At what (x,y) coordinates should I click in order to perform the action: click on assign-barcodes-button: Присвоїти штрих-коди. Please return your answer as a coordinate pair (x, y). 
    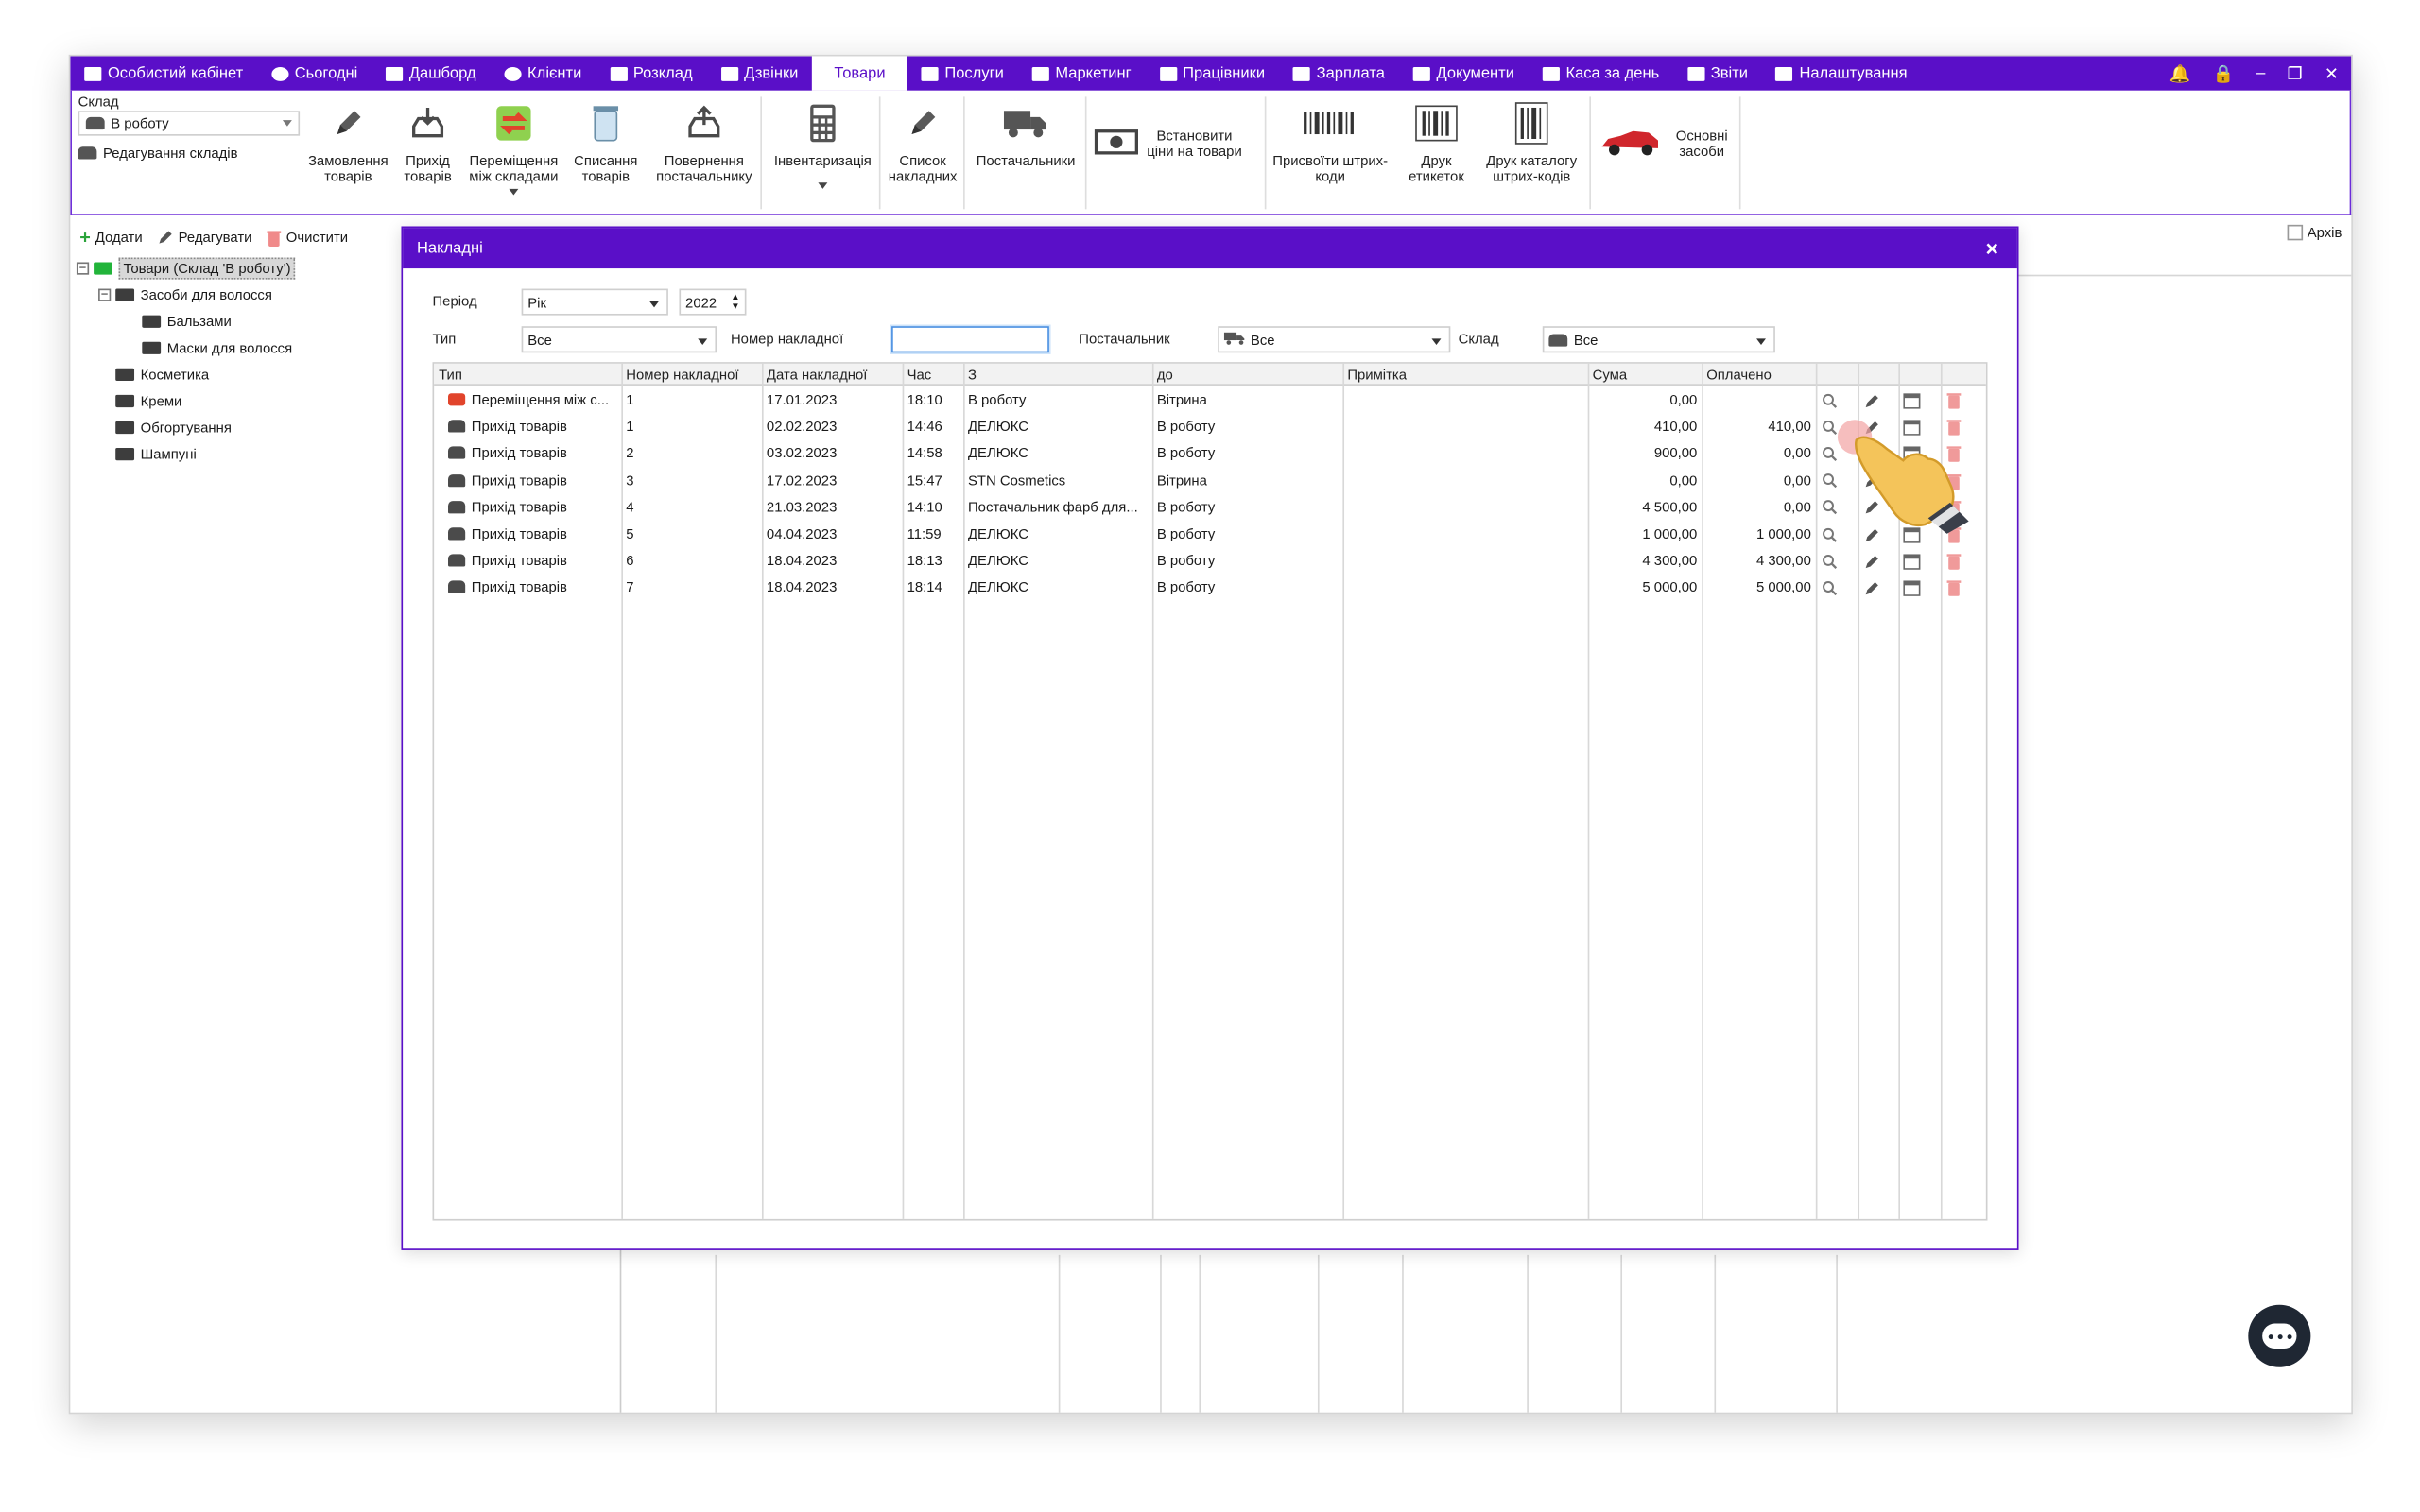
    Looking at the image, I should click on (1330, 140).